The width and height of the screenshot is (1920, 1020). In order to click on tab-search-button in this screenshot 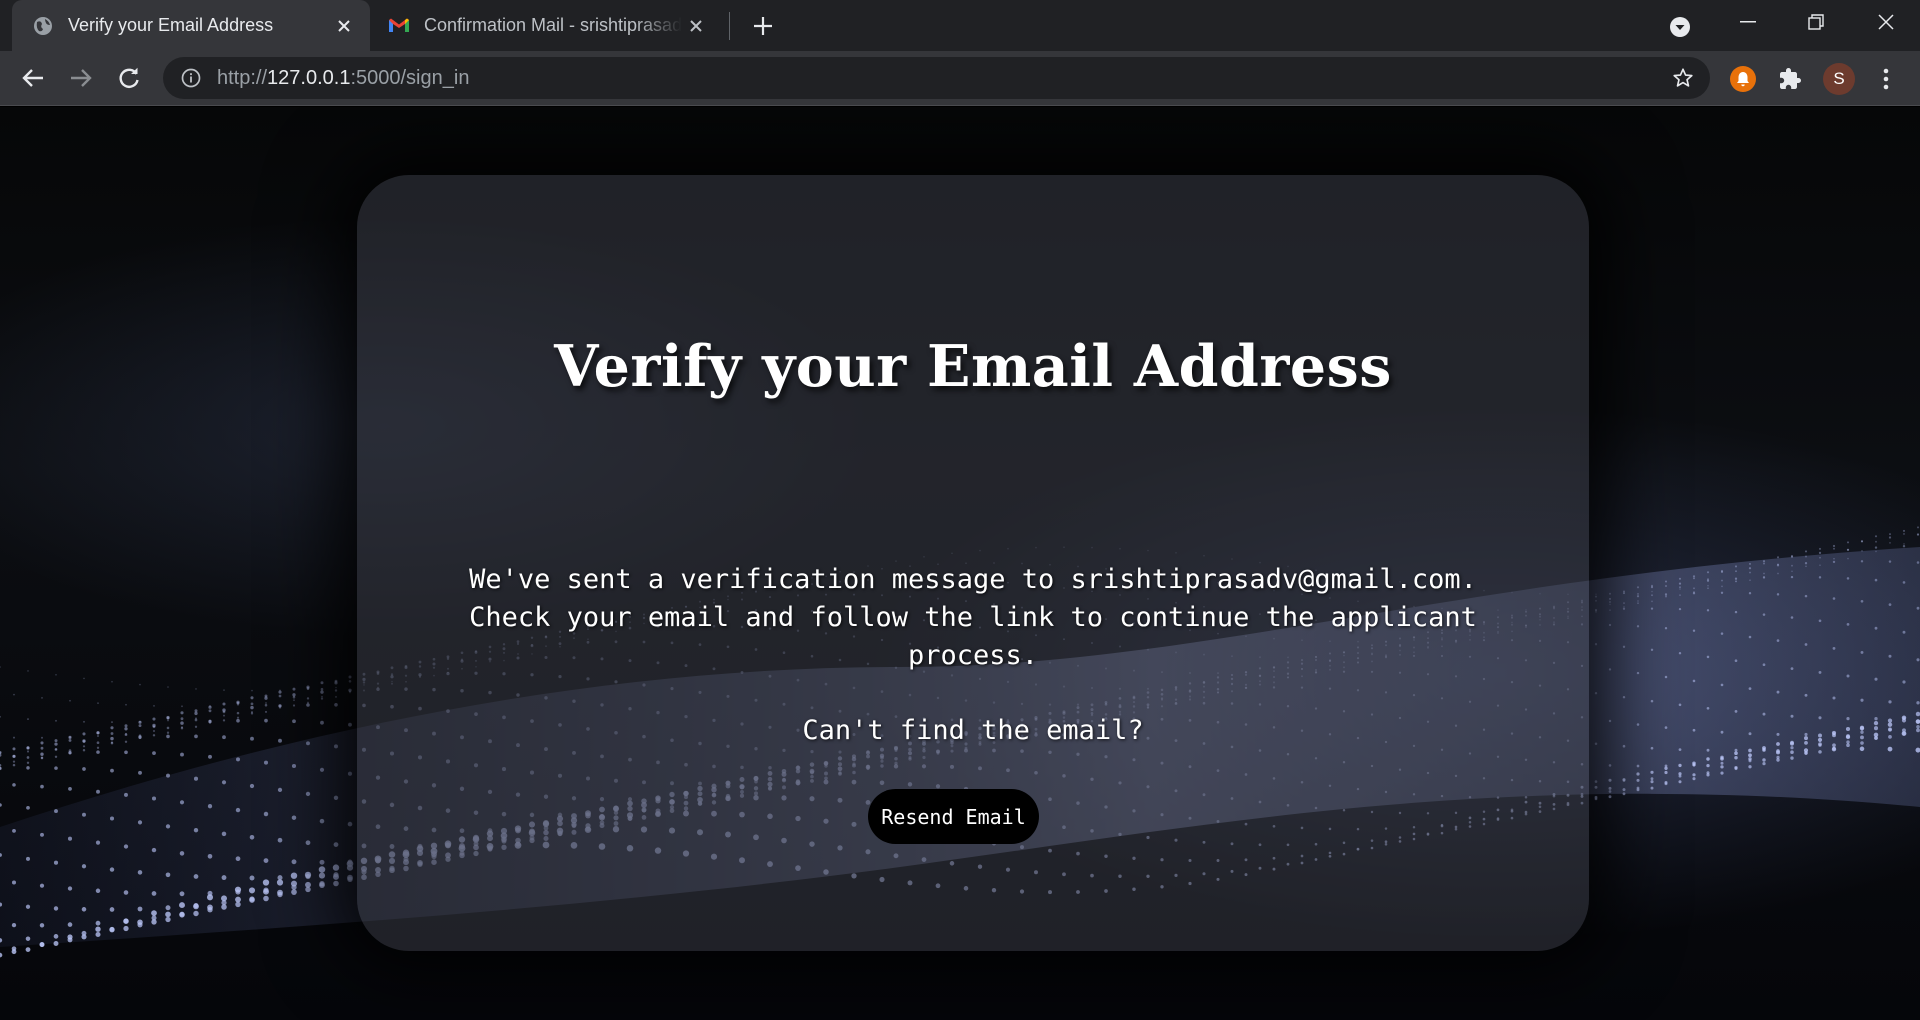, I will do `click(1680, 27)`.